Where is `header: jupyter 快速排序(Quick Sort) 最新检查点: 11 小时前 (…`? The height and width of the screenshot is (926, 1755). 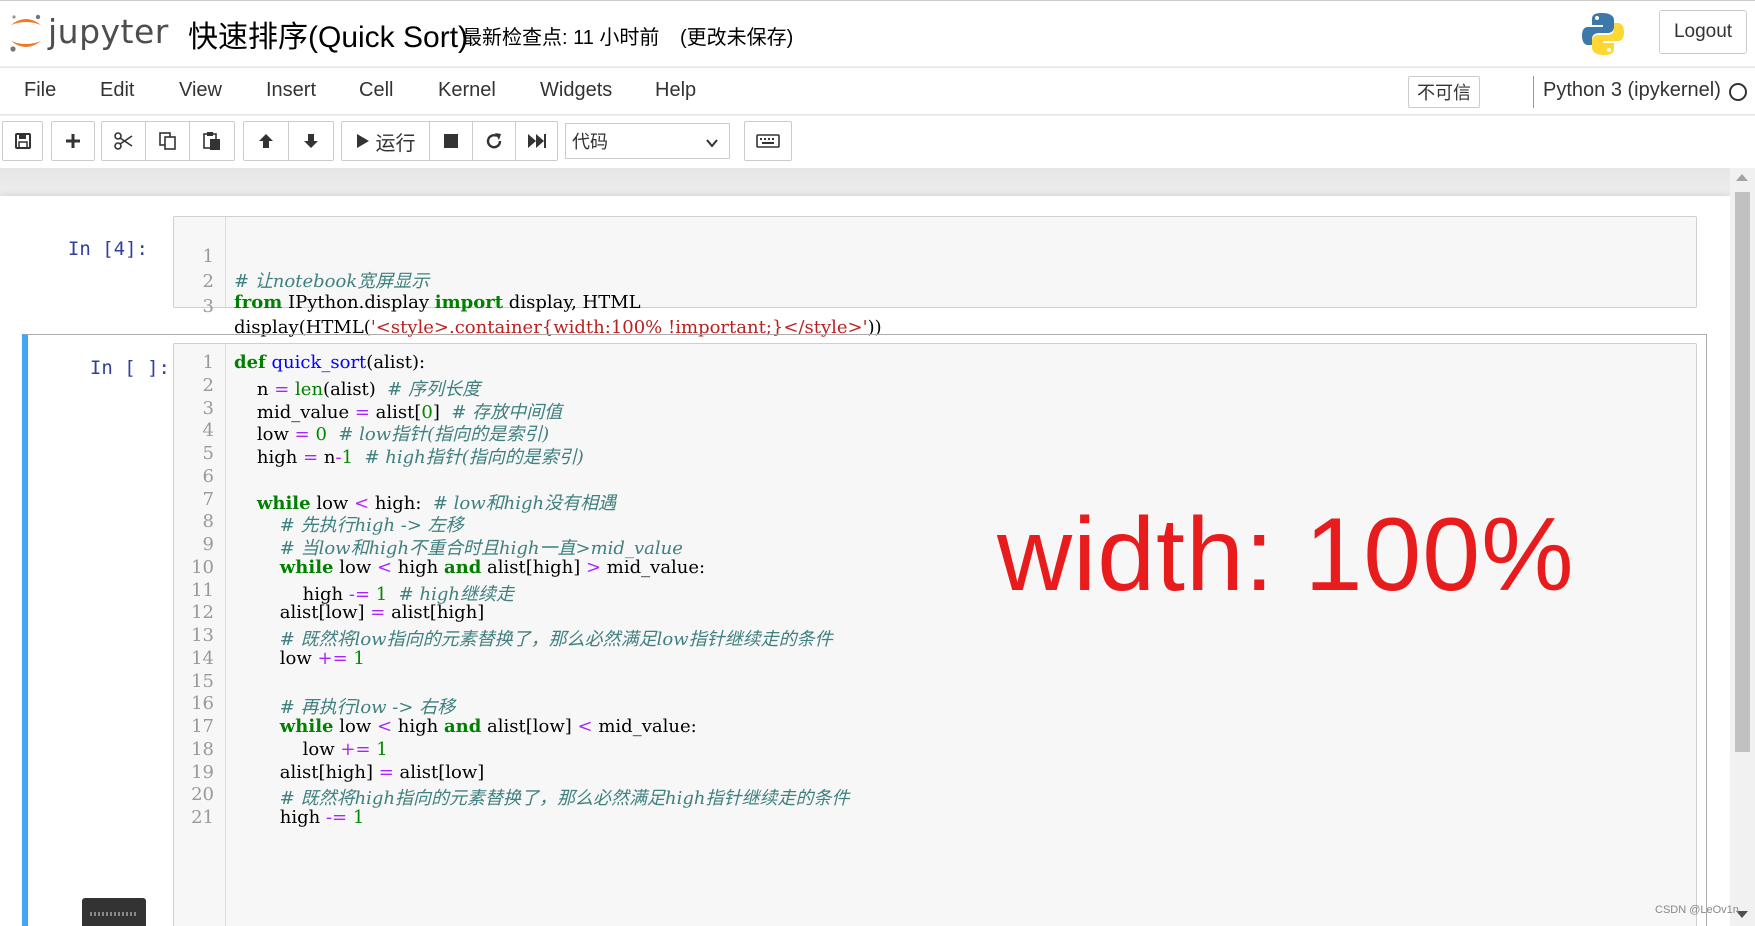 header: jupyter 快速排序(Quick Sort) 最新检查点: 11 小时前 (… is located at coordinates (877, 33).